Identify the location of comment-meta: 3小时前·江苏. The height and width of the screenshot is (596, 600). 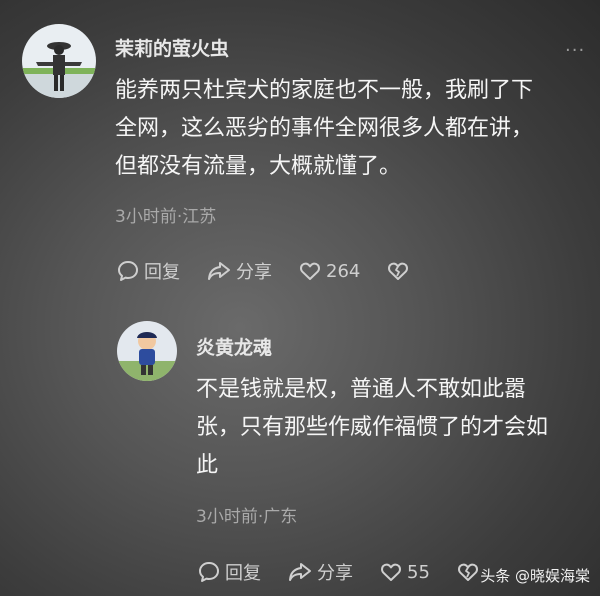
(166, 217).